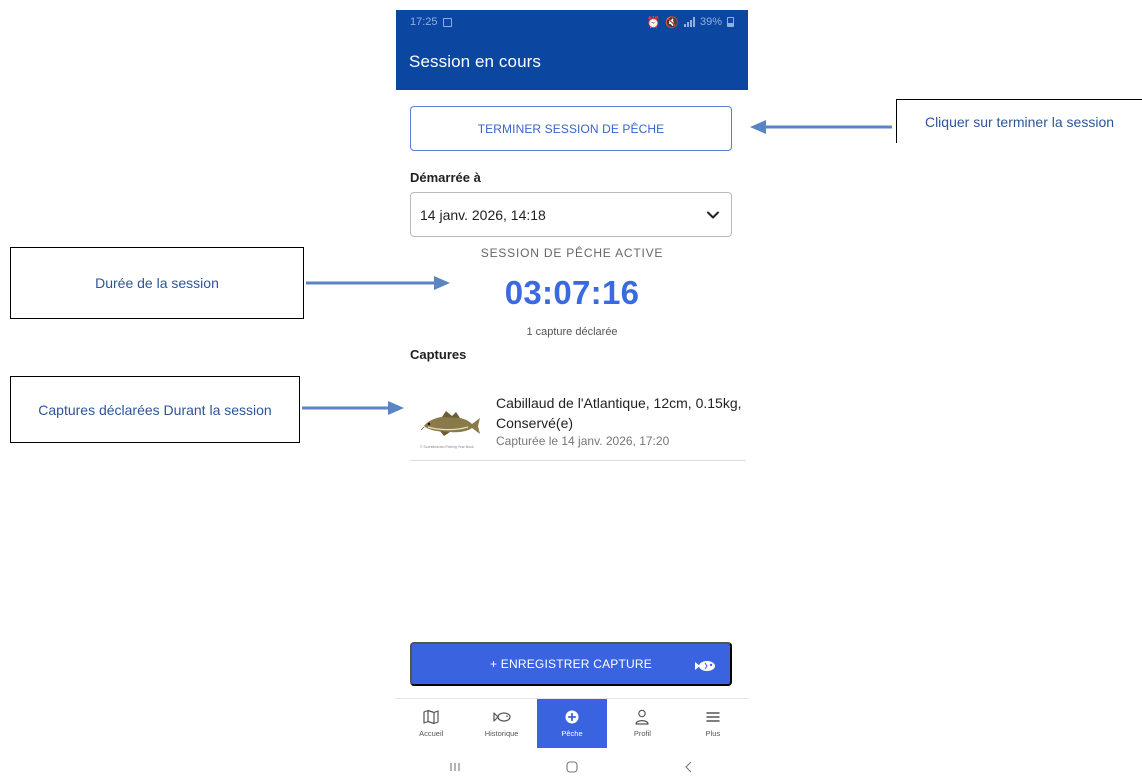  Describe the element at coordinates (705, 666) in the screenshot. I see `fish-icon` at that location.